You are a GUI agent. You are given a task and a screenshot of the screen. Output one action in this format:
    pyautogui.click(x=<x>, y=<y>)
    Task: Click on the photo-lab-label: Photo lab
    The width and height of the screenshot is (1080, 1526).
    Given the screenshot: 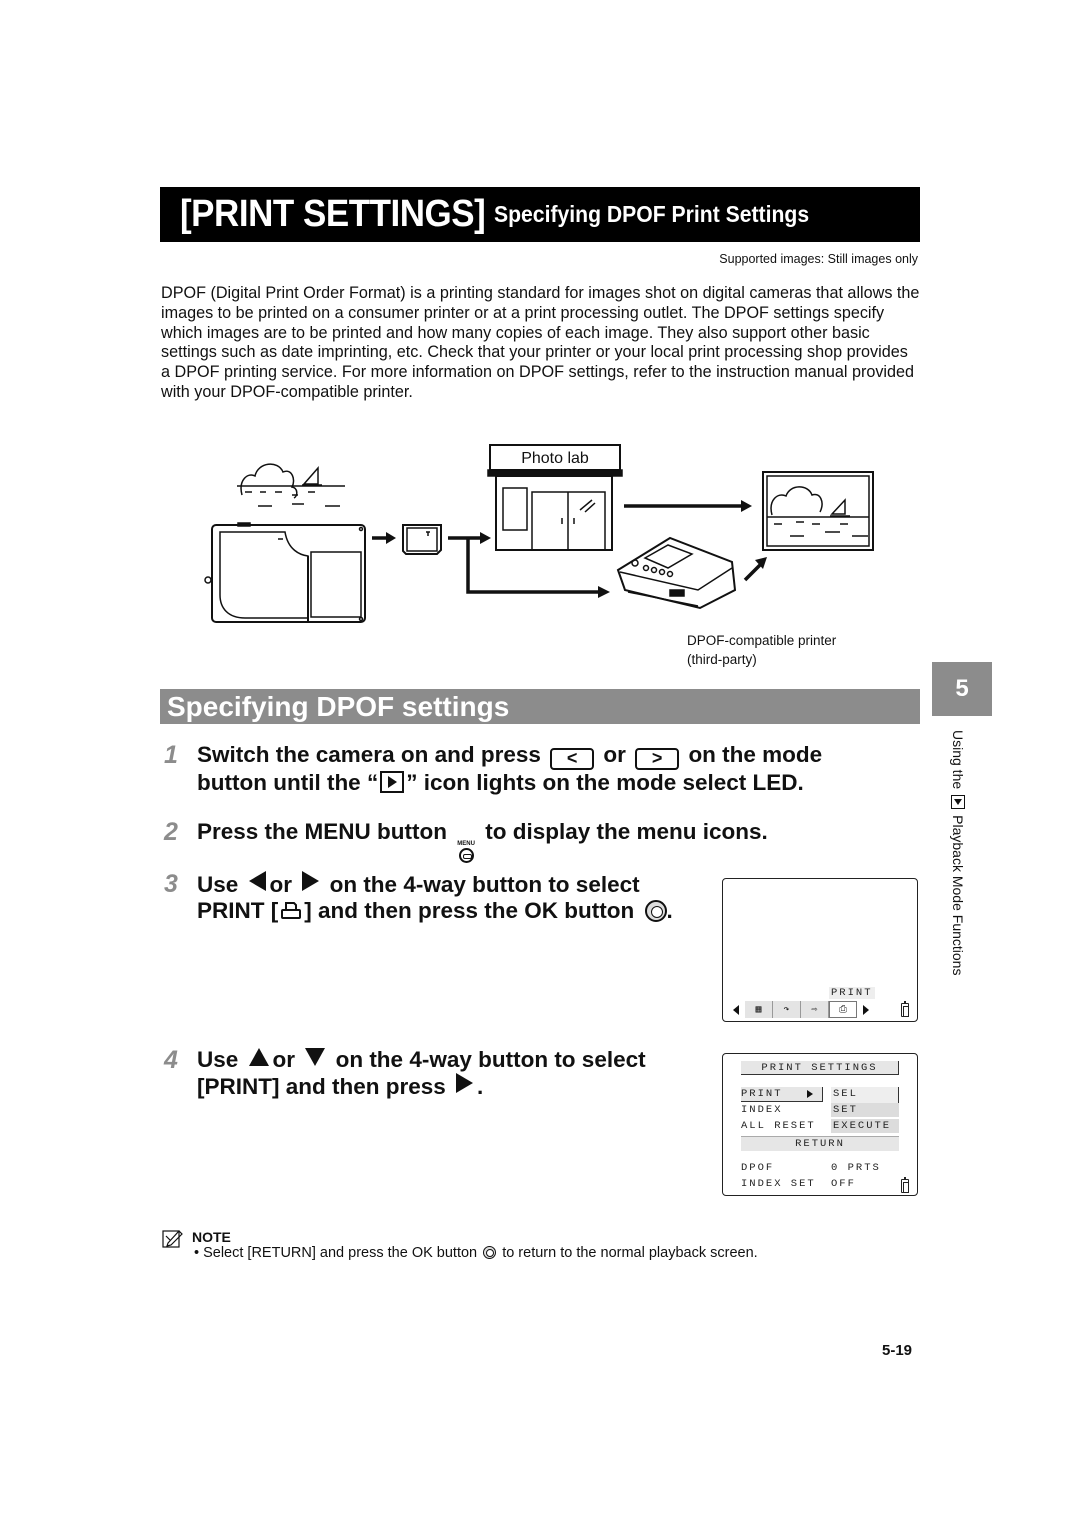 What is the action you would take?
    pyautogui.click(x=555, y=458)
    